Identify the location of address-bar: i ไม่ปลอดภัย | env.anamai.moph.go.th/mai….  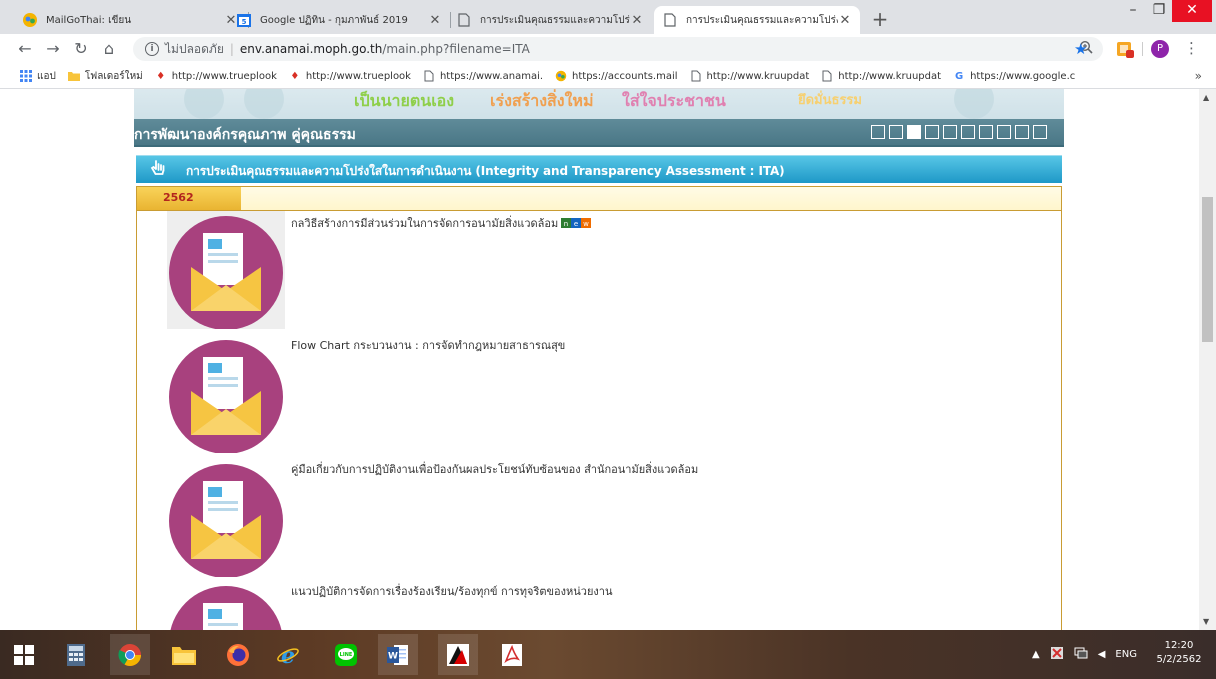
(618, 49).